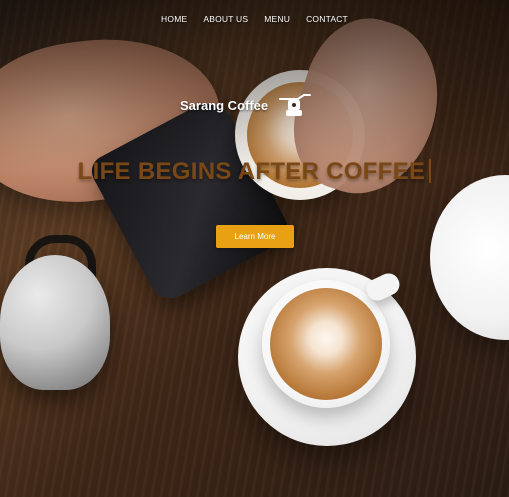 This screenshot has height=497, width=509. I want to click on hero-headline: LIFE BEGINS AFTER COFFEE, so click(254, 172).